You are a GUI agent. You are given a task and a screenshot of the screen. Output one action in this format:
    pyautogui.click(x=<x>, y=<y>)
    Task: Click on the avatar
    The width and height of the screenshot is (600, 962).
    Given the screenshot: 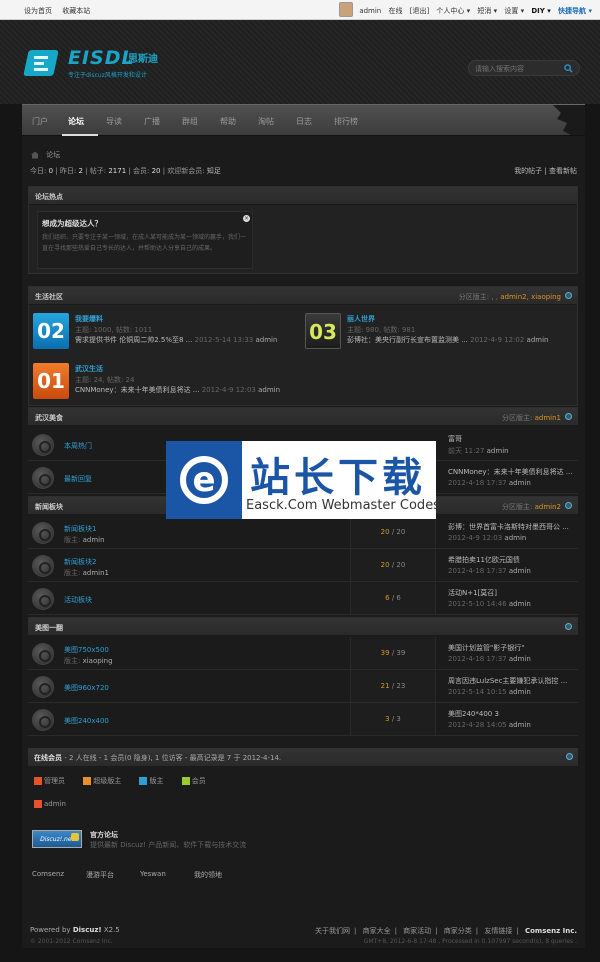 What is the action you would take?
    pyautogui.click(x=346, y=9)
    